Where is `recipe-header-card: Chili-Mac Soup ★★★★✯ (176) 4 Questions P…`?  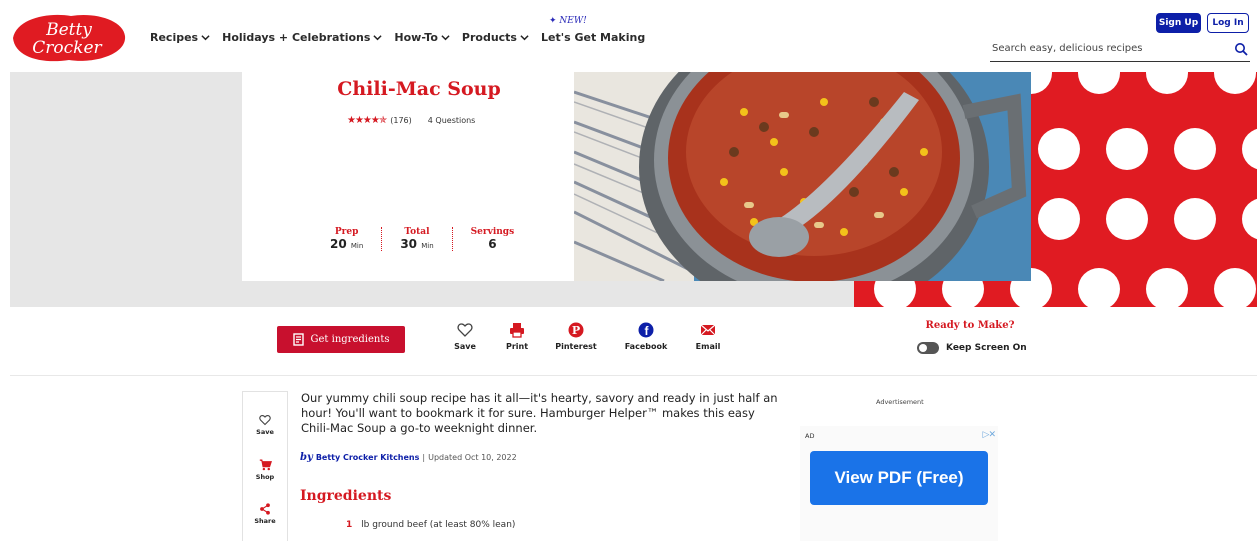
recipe-header-card: Chili-Mac Soup ★★★★✯ (176) 4 Questions P… is located at coordinates (408, 176).